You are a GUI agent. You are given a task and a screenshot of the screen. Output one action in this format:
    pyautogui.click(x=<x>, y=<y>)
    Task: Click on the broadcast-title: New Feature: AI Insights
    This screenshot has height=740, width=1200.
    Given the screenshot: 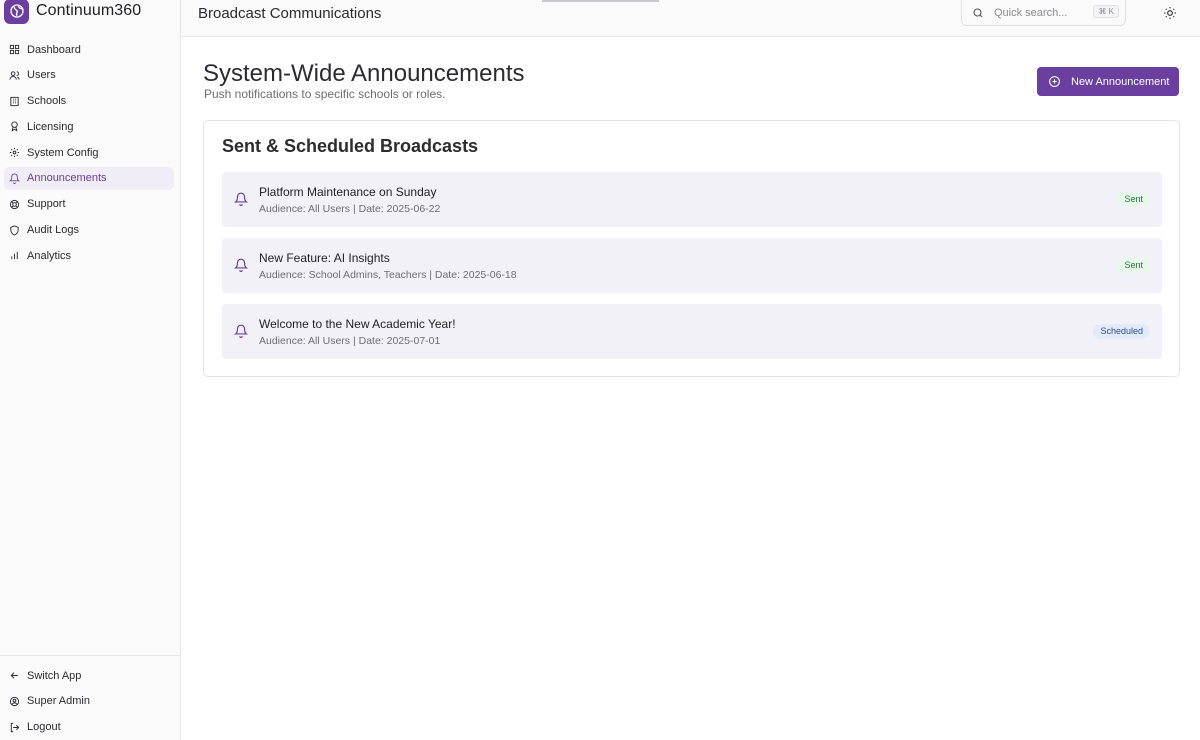 What is the action you would take?
    pyautogui.click(x=324, y=258)
    